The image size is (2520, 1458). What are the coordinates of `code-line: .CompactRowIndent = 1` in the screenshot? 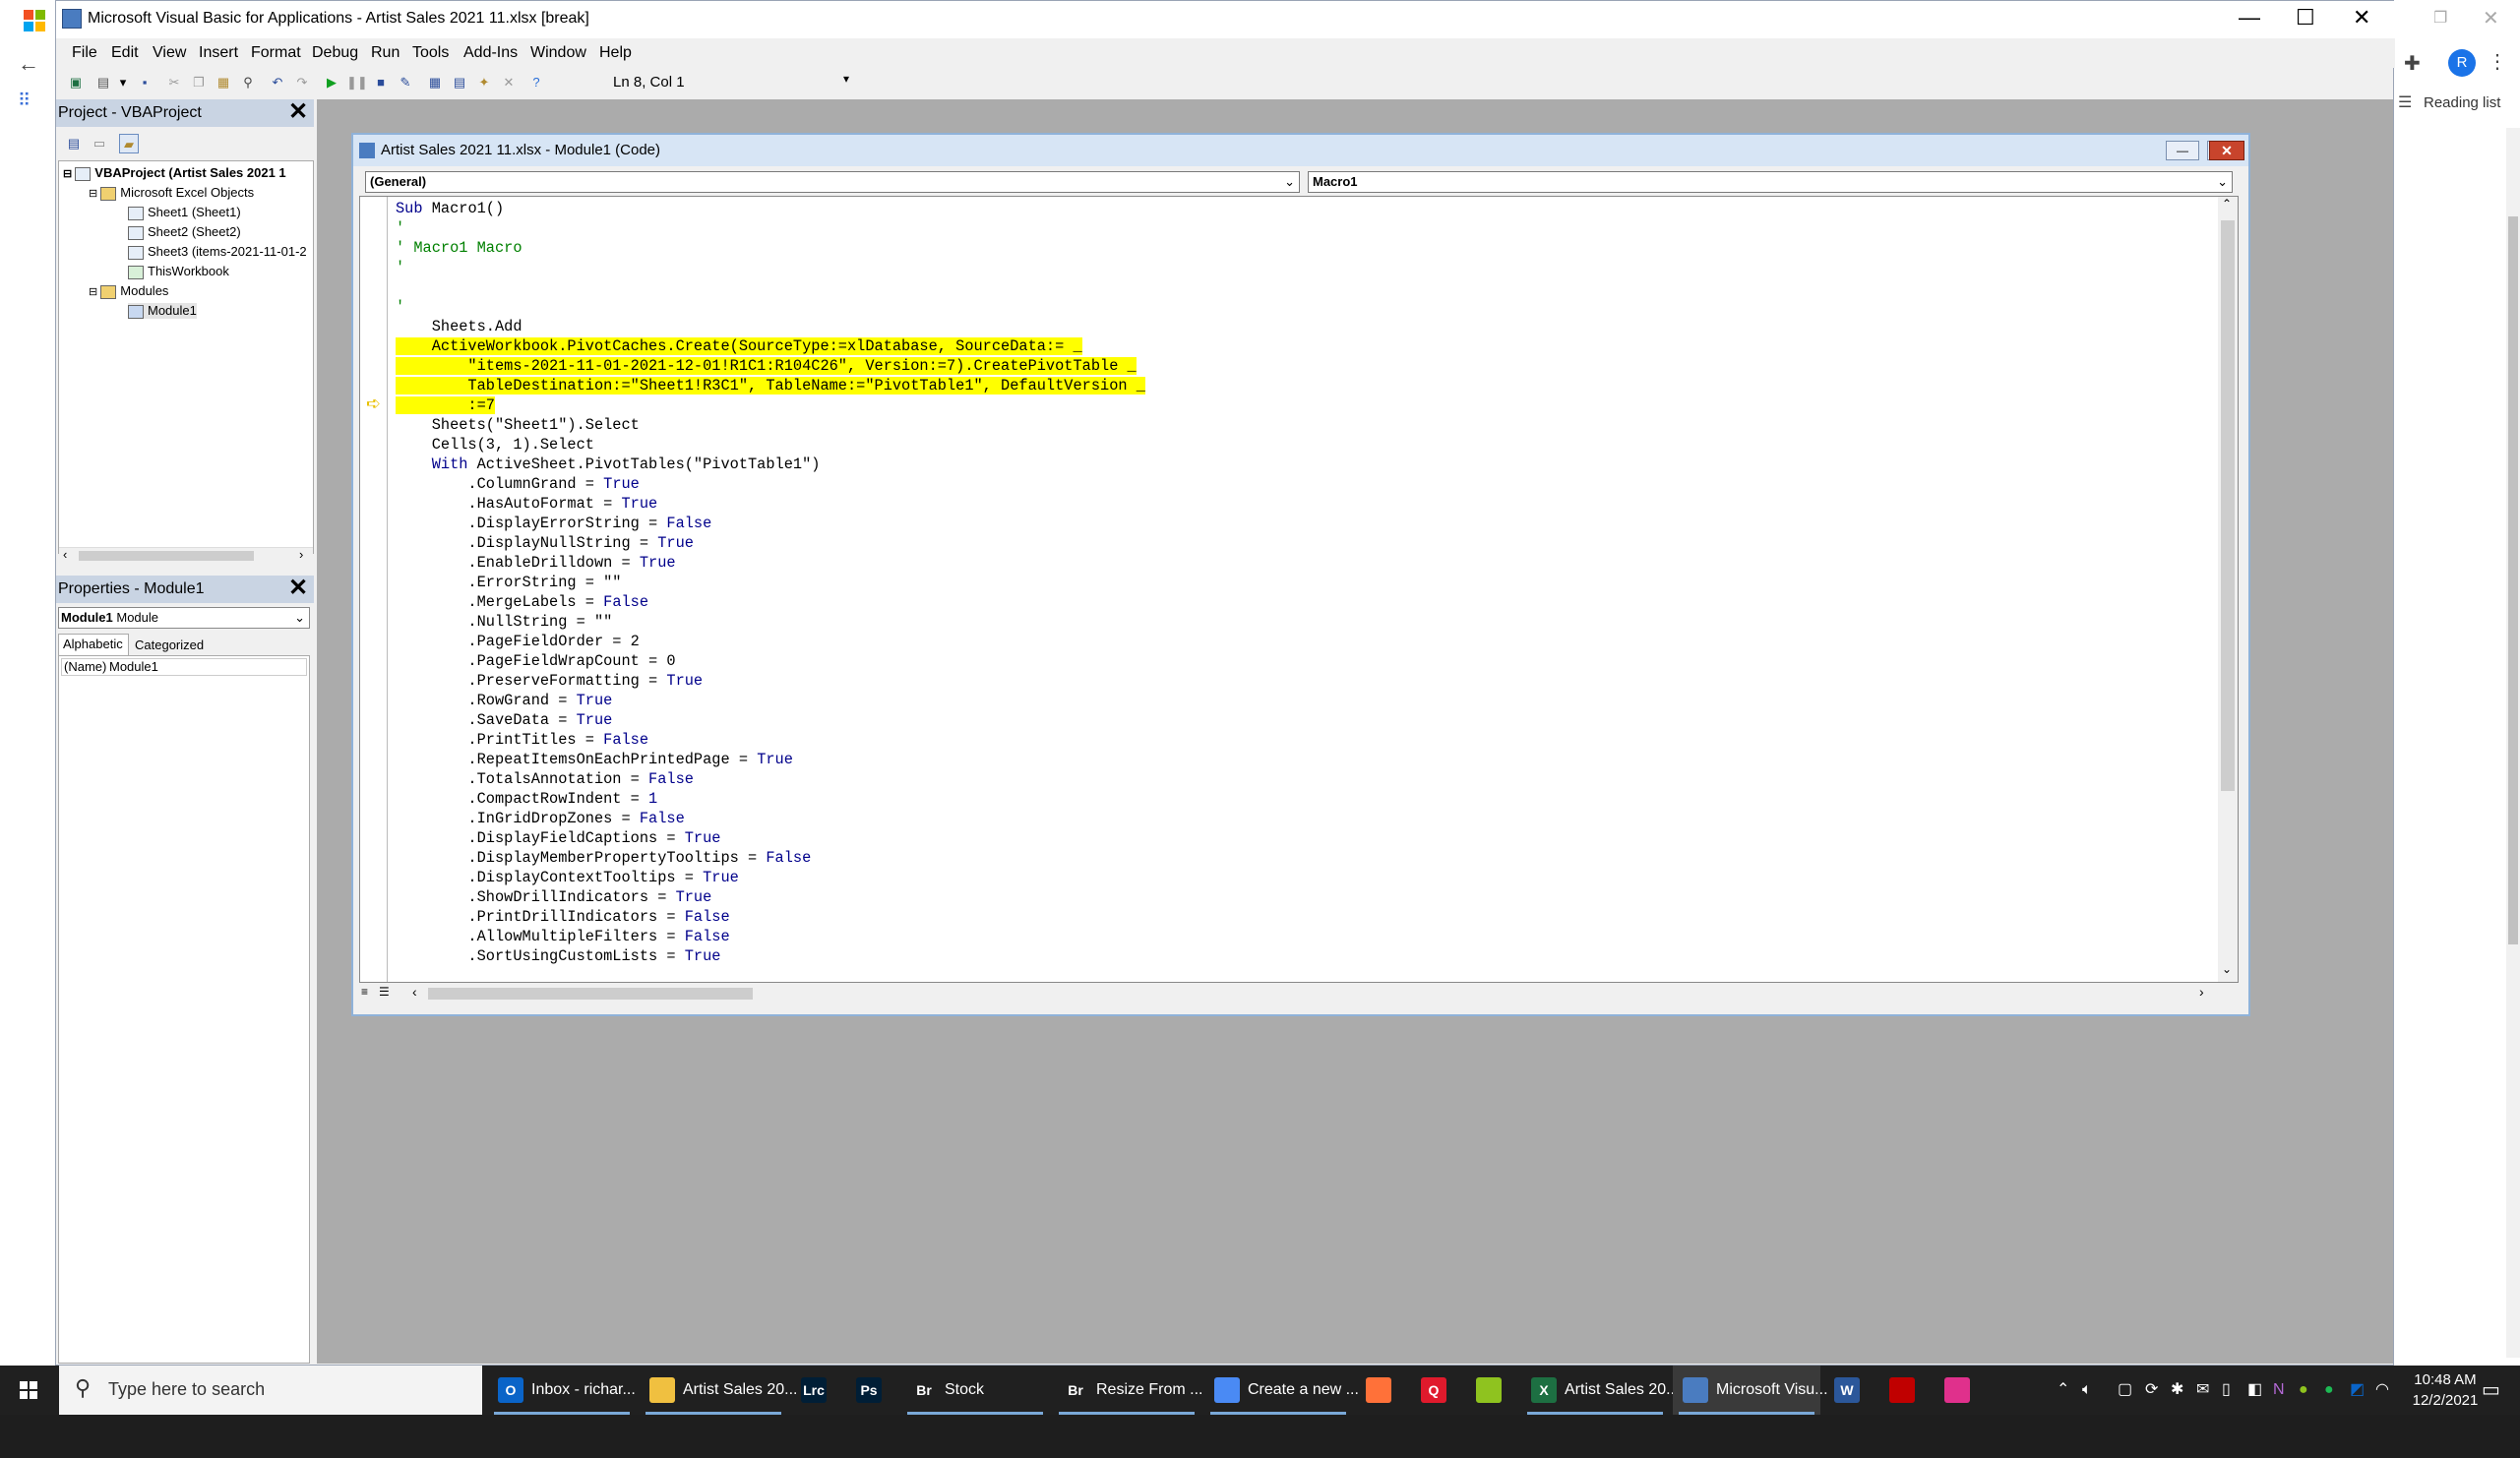 It's located at (526, 799).